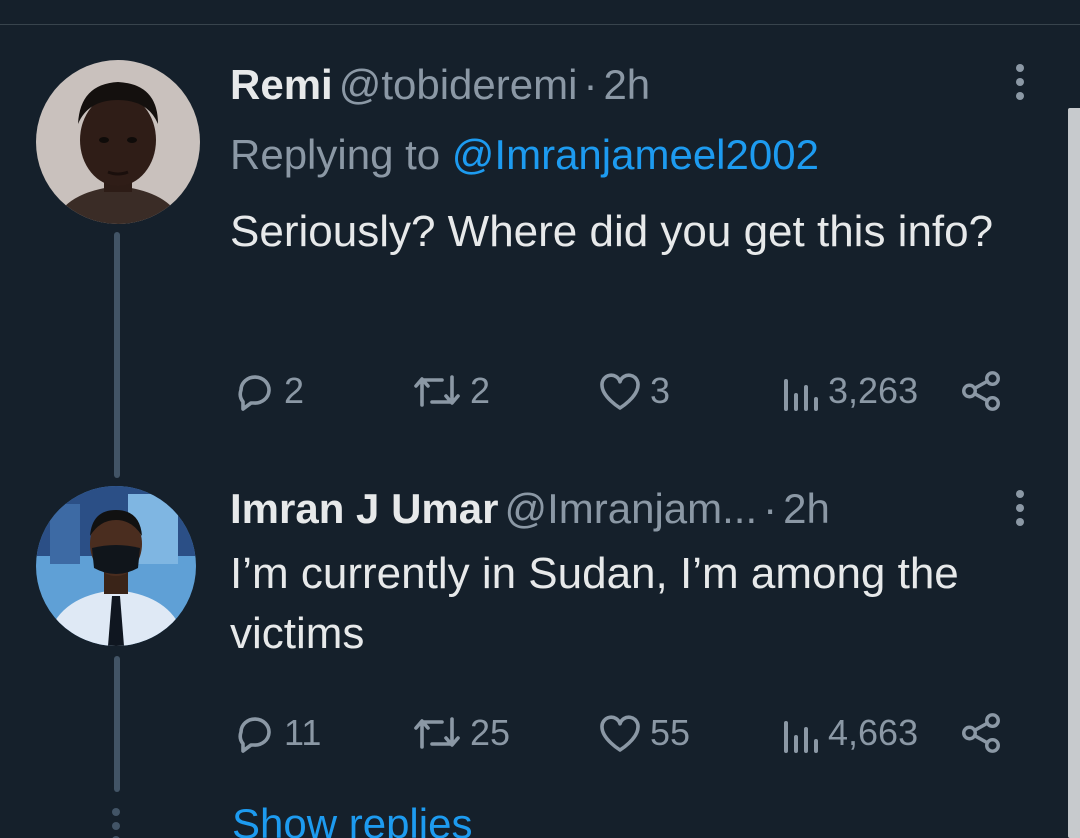 The width and height of the screenshot is (1080, 838). Describe the element at coordinates (643, 733) in the screenshot. I see `like-button: 55` at that location.